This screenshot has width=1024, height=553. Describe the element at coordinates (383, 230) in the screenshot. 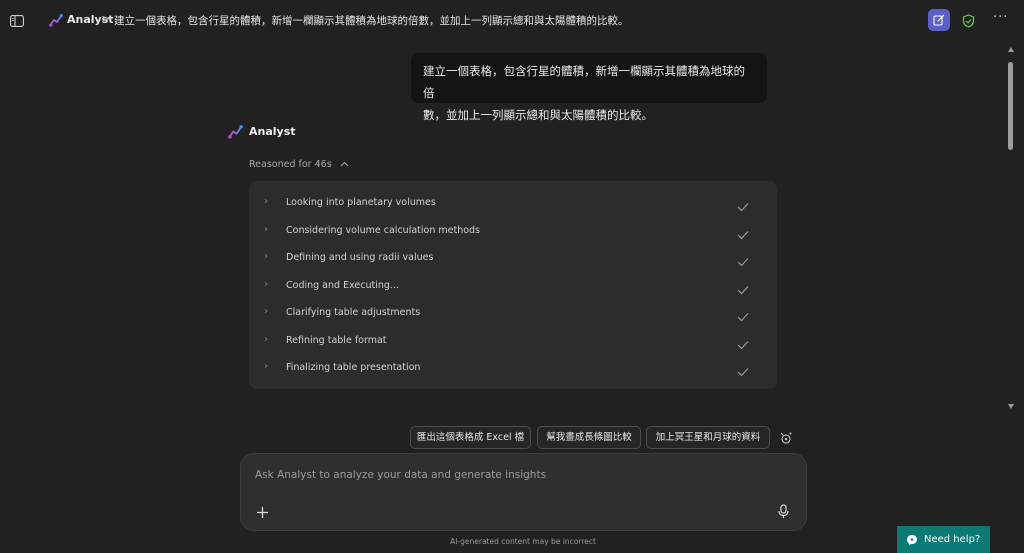

I see `reasoning-step-label: Considering volume calculation methods` at that location.